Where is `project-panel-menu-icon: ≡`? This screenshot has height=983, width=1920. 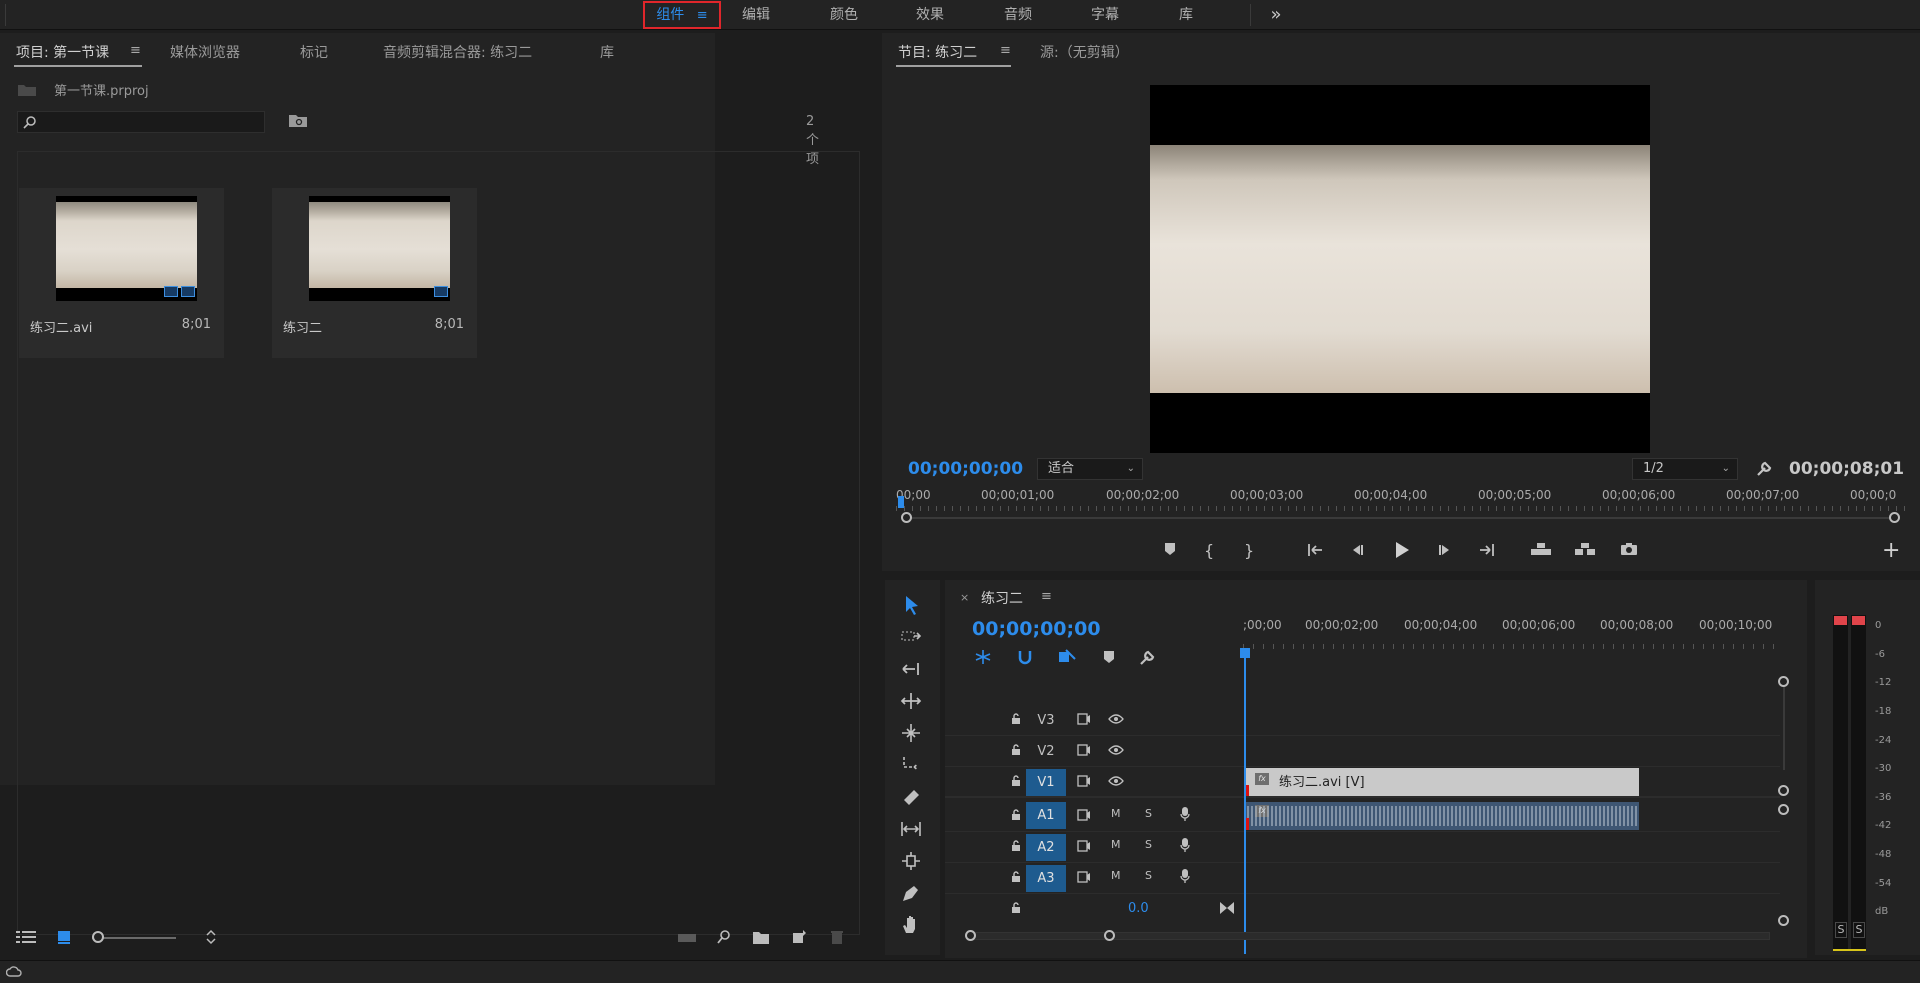
project-panel-menu-icon: ≡ is located at coordinates (135, 50).